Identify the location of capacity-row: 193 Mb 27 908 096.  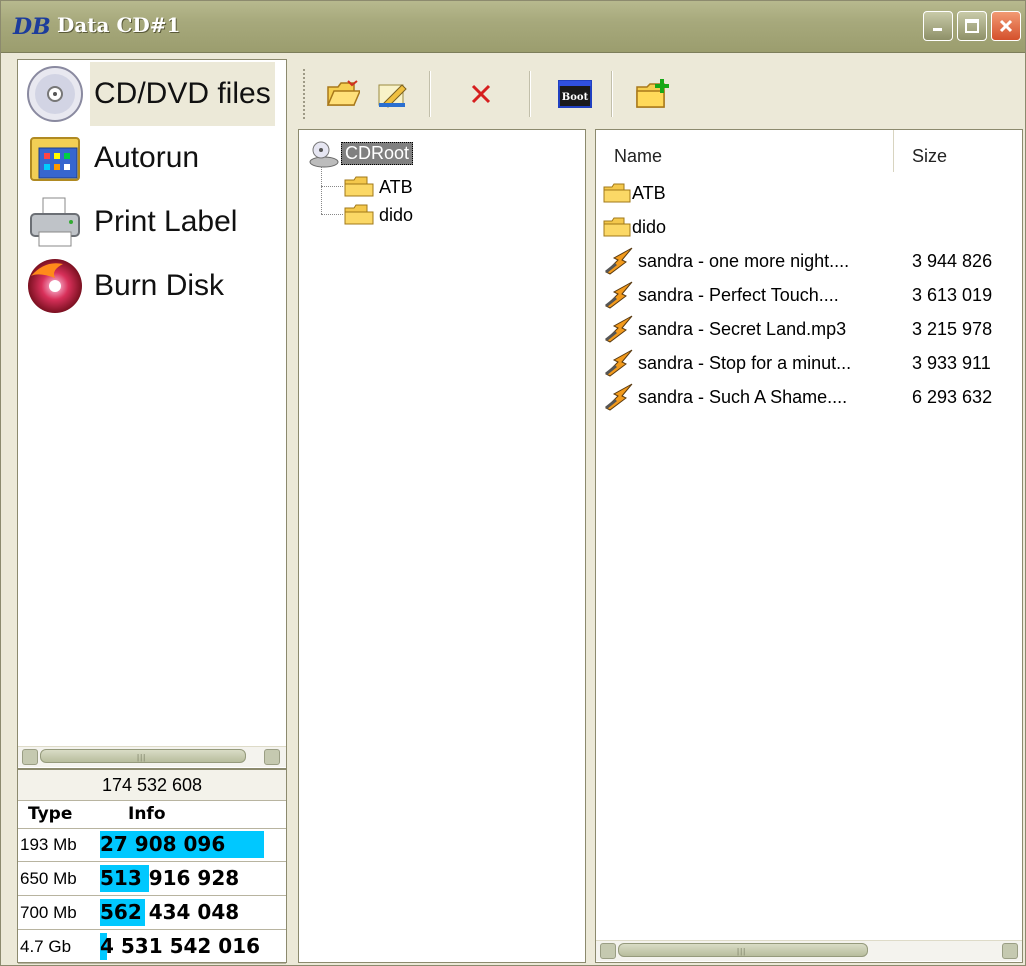
(152, 845).